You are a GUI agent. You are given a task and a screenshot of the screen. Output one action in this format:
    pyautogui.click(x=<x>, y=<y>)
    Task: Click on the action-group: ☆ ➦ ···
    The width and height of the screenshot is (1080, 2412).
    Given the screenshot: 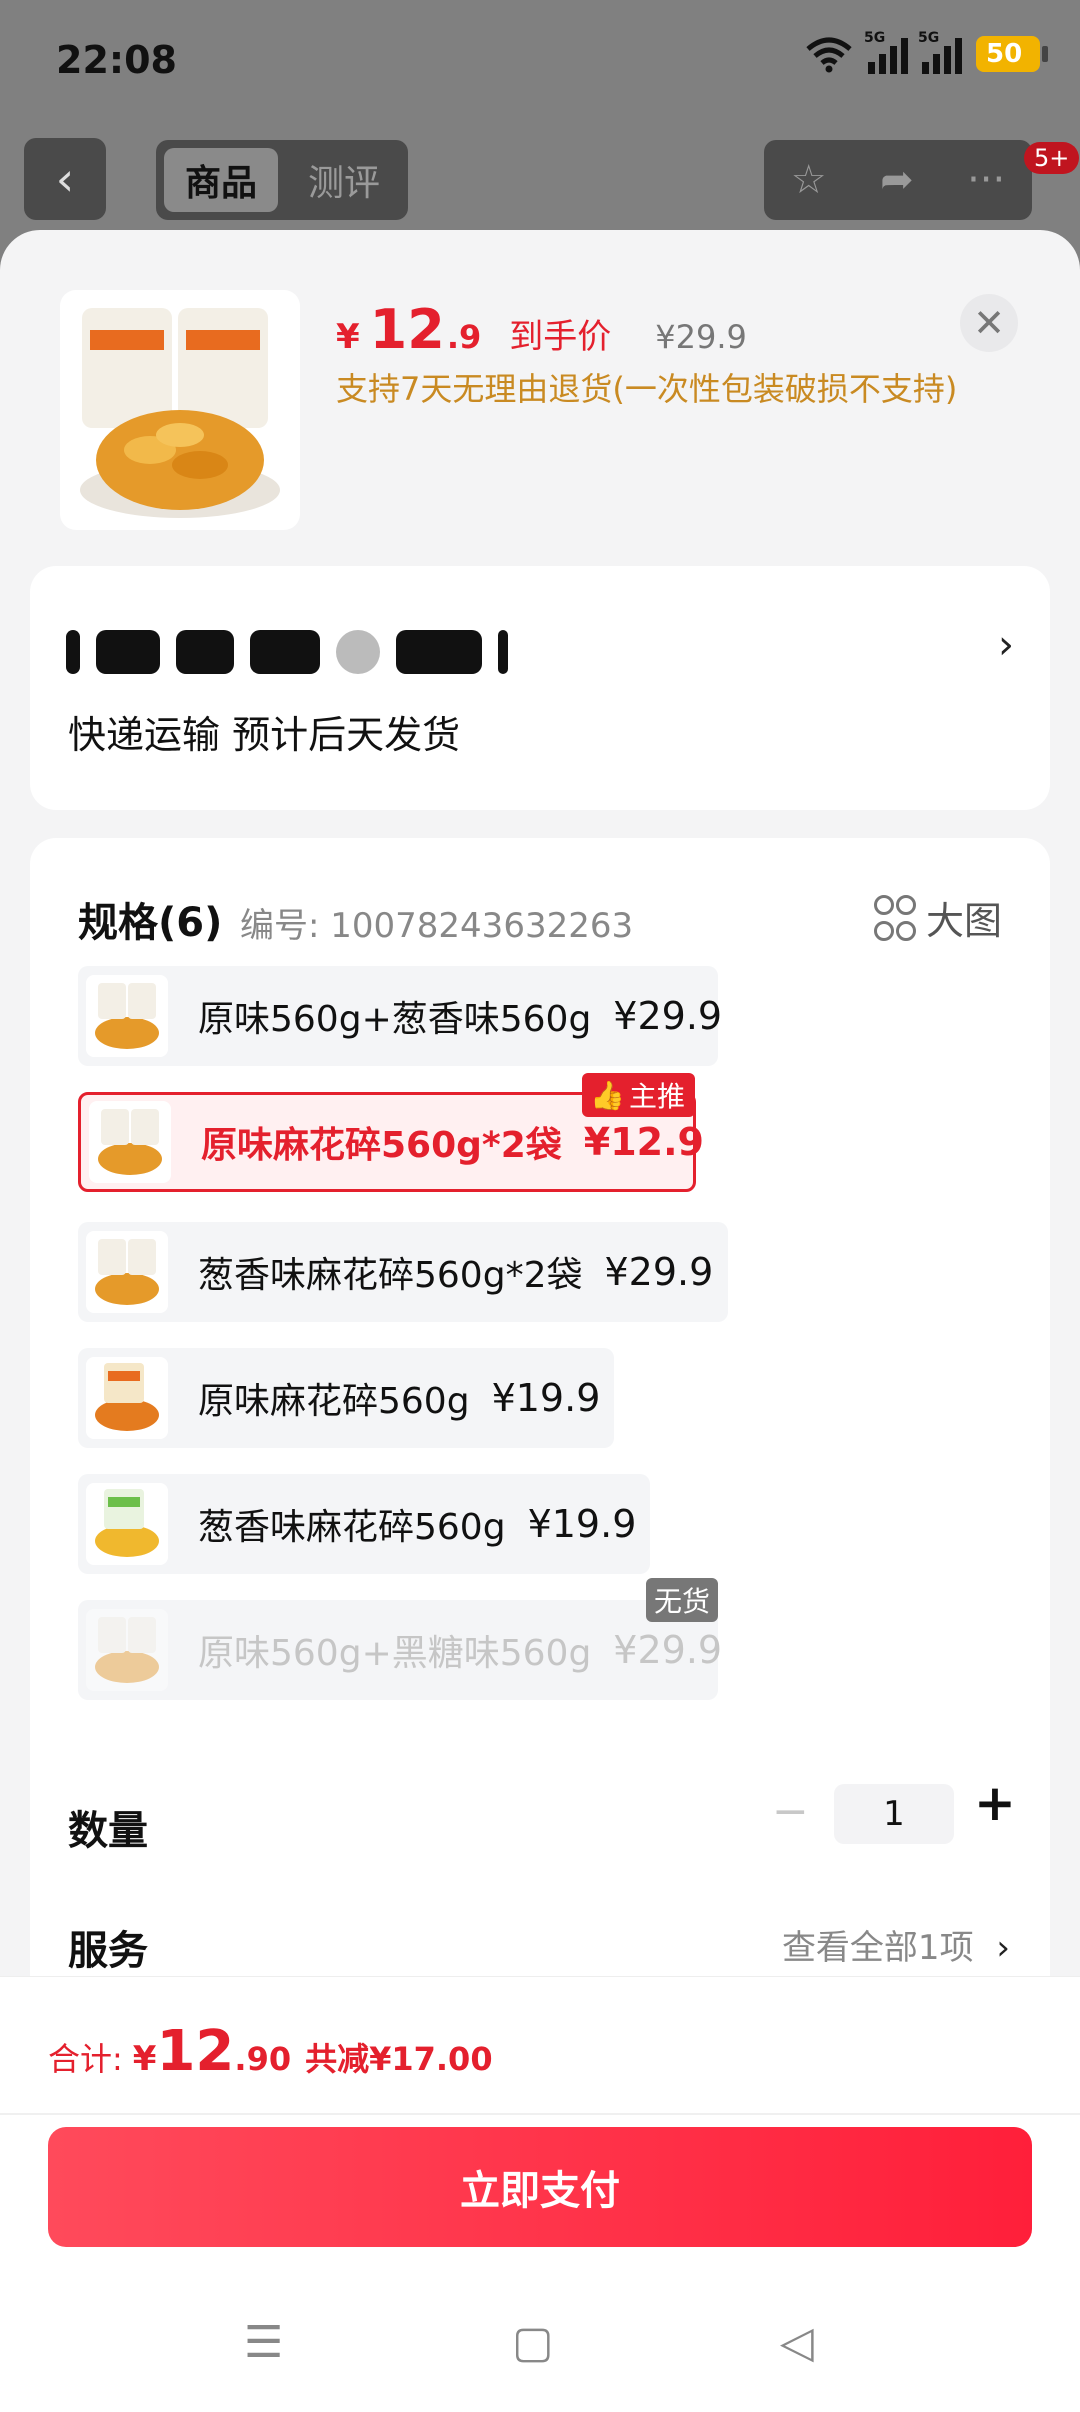 What is the action you would take?
    pyautogui.click(x=898, y=180)
    